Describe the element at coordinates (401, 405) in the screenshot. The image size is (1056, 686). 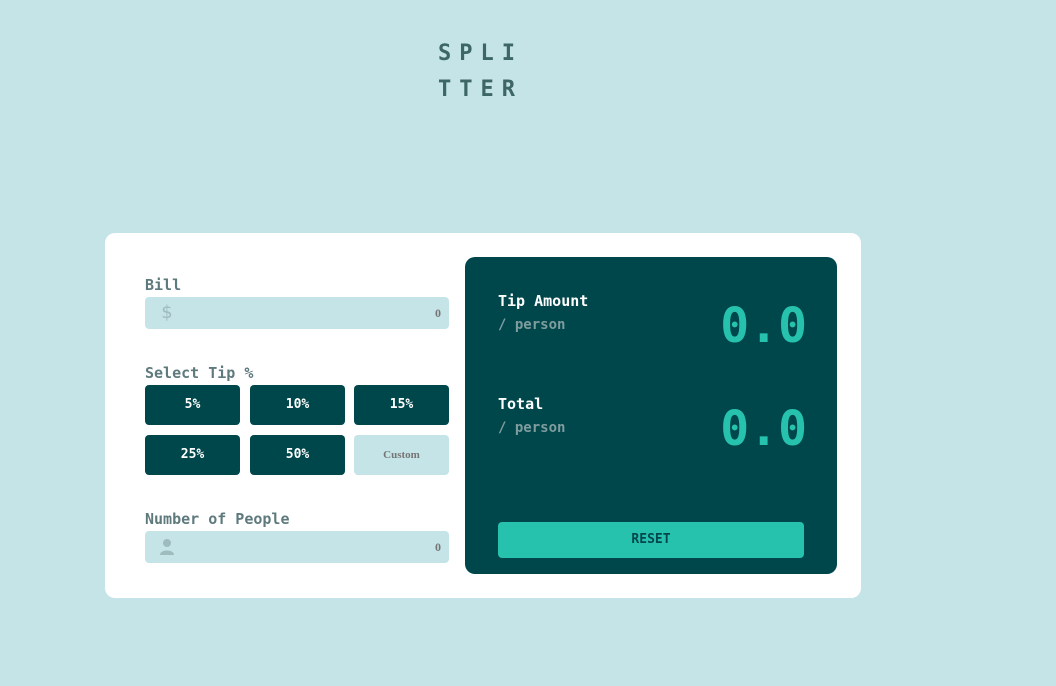
I see `tip-15-button: 15%` at that location.